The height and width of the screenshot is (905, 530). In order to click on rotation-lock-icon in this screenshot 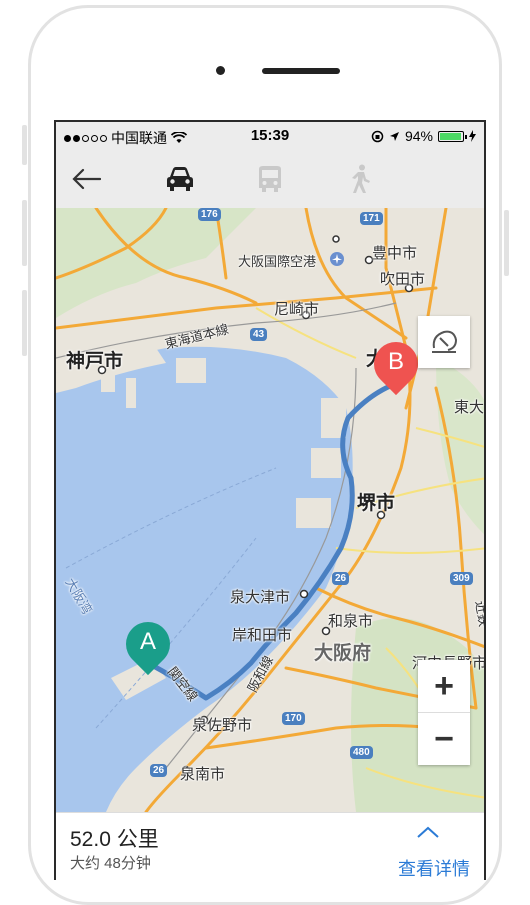, I will do `click(377, 136)`.